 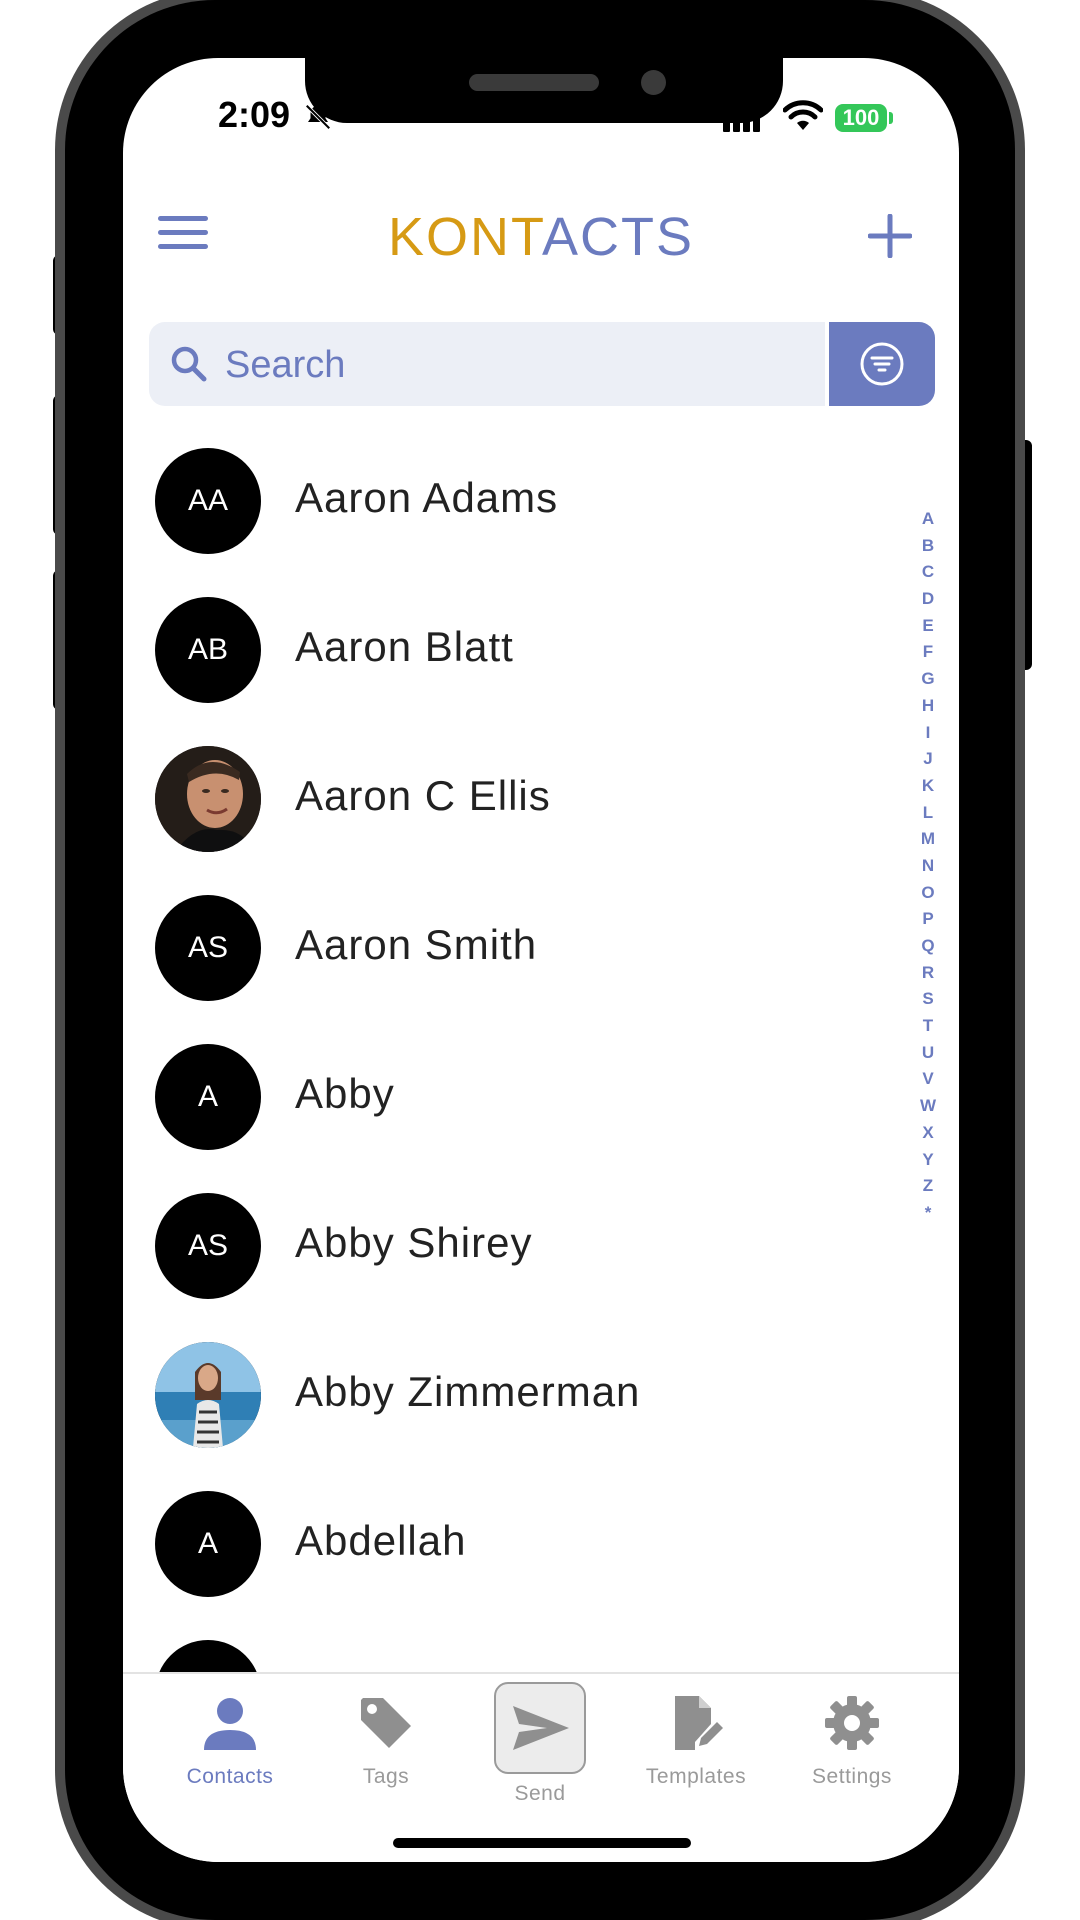 I want to click on tab-settings: Settings, so click(x=852, y=1741).